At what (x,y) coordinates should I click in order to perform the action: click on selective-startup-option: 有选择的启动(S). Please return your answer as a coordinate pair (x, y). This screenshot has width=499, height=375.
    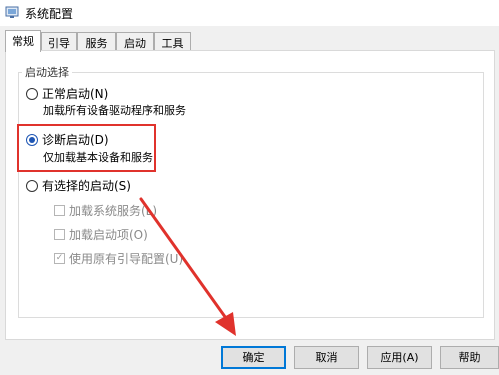
    Looking at the image, I should click on (78, 185).